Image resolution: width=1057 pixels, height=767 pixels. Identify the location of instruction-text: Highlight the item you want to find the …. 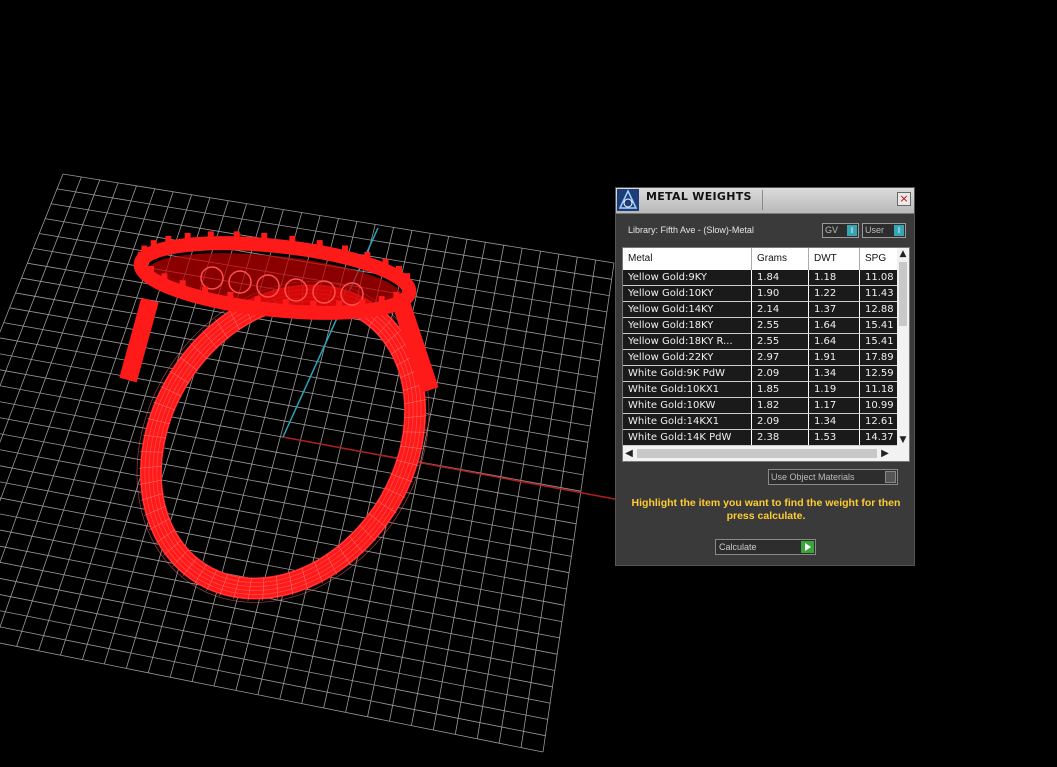
(766, 509).